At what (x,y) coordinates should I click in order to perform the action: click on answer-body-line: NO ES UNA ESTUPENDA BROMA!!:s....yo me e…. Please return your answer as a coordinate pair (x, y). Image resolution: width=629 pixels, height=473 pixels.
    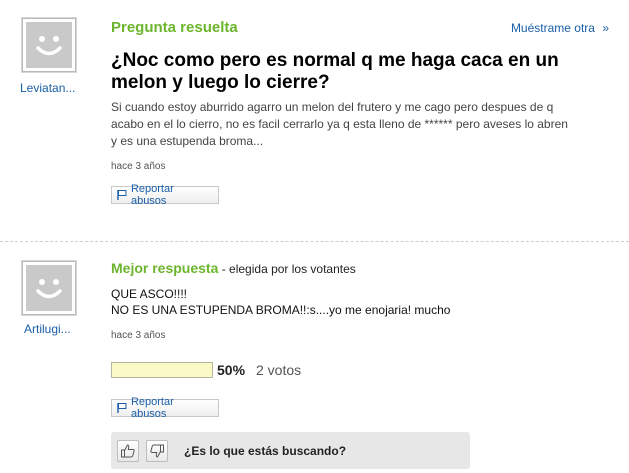
    Looking at the image, I should click on (281, 310).